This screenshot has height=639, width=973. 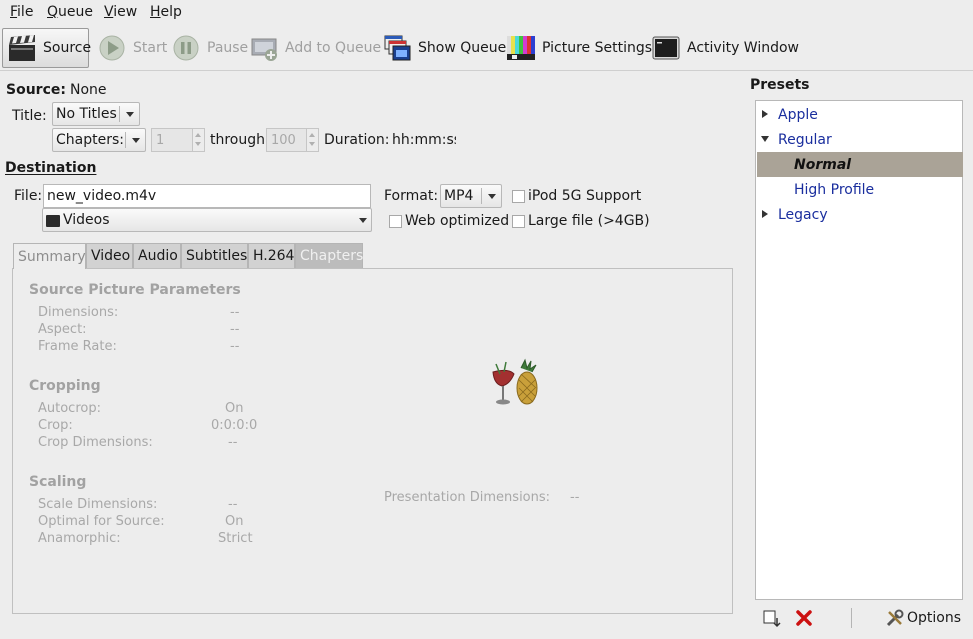 I want to click on destination-folder-combo: Videos, so click(x=207, y=220).